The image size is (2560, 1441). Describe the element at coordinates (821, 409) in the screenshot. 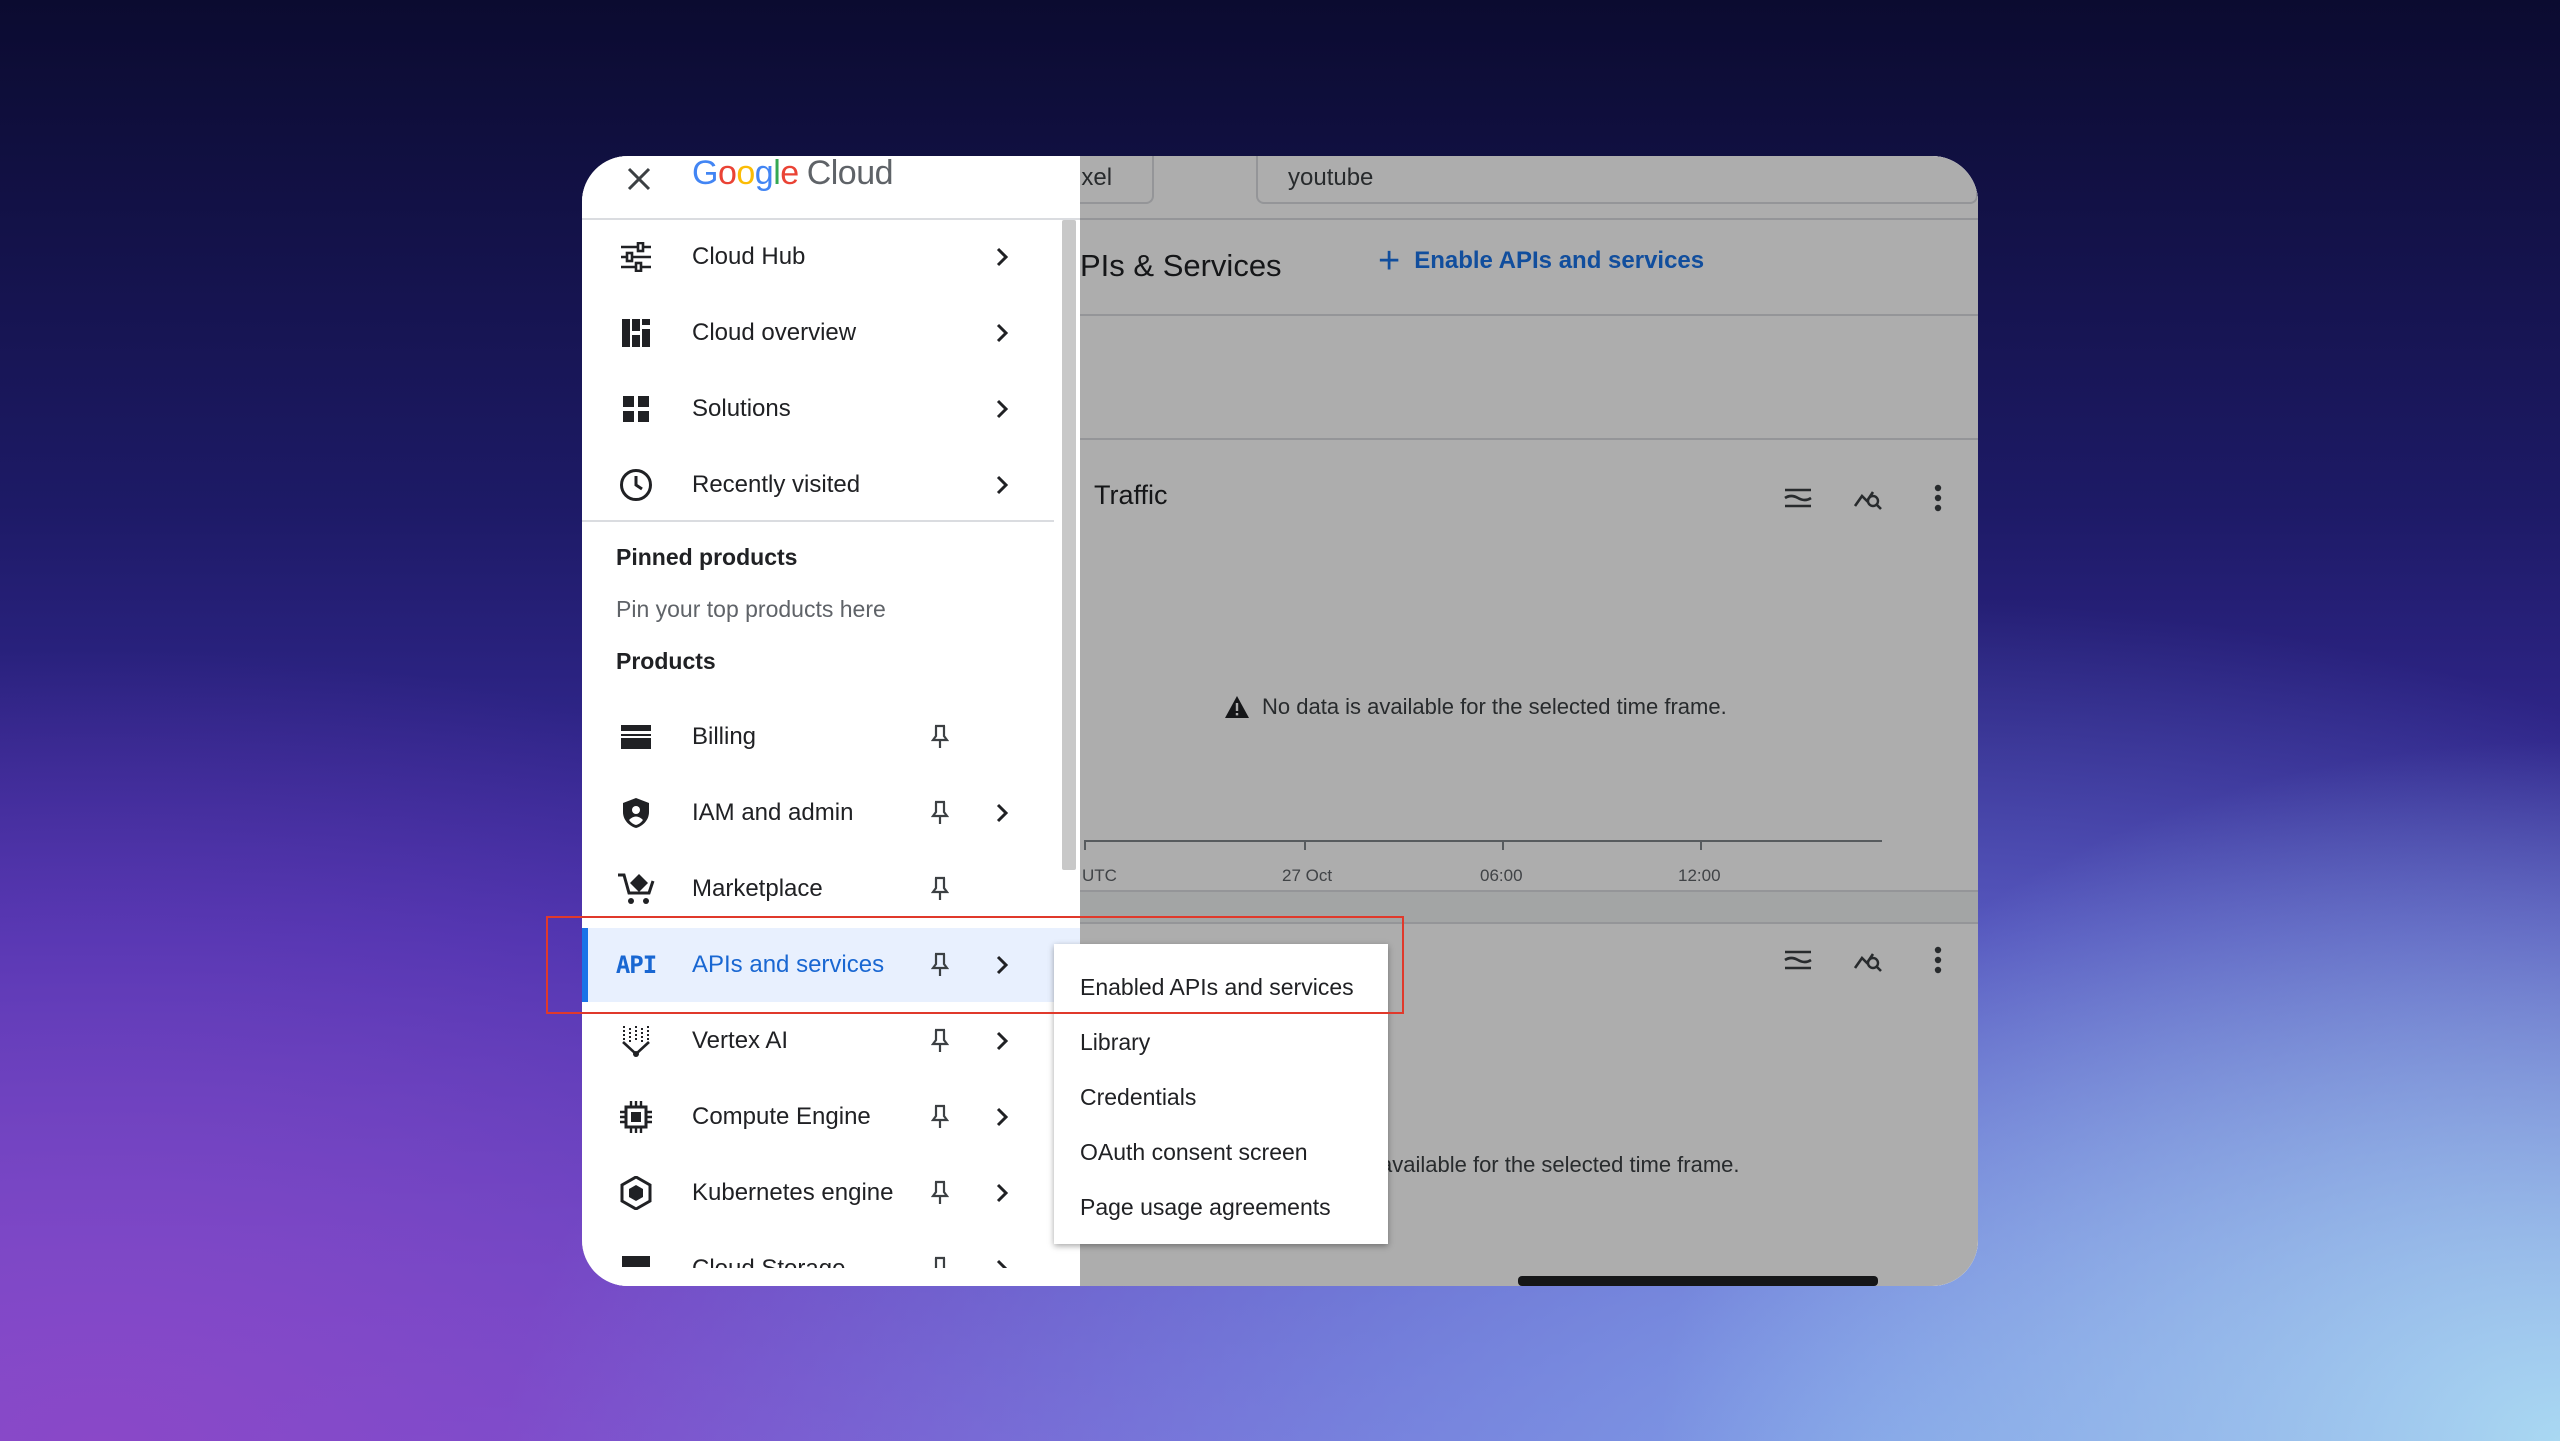

I see `nav-item-solutions: Solutions` at that location.